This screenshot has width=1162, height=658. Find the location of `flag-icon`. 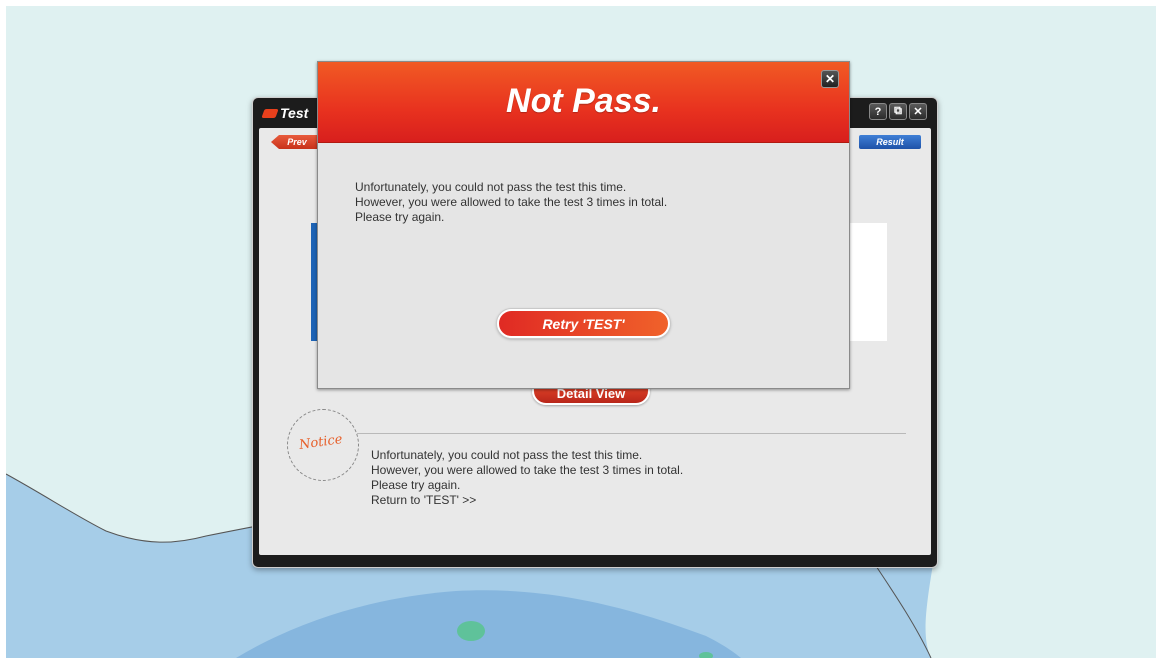

flag-icon is located at coordinates (270, 113).